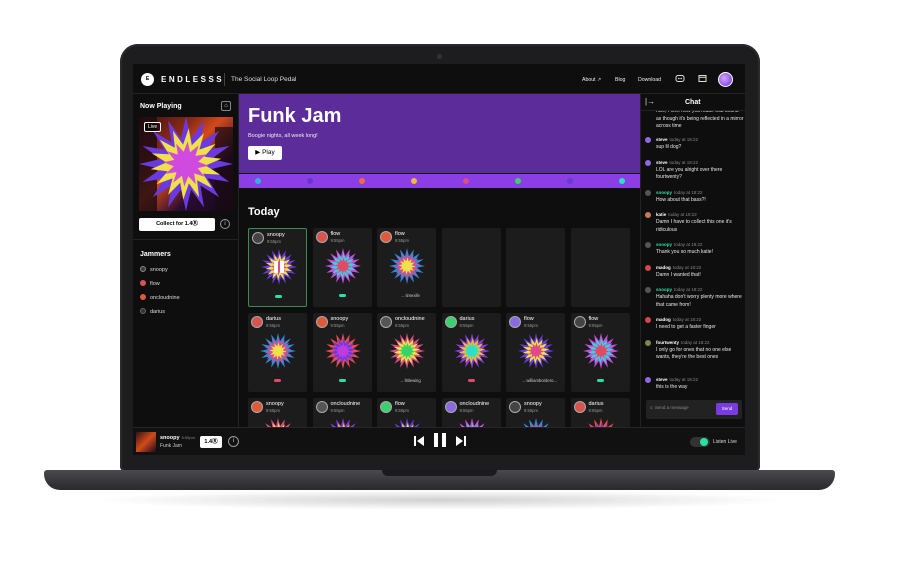 The height and width of the screenshot is (582, 919). I want to click on next-icon, so click(461, 443).